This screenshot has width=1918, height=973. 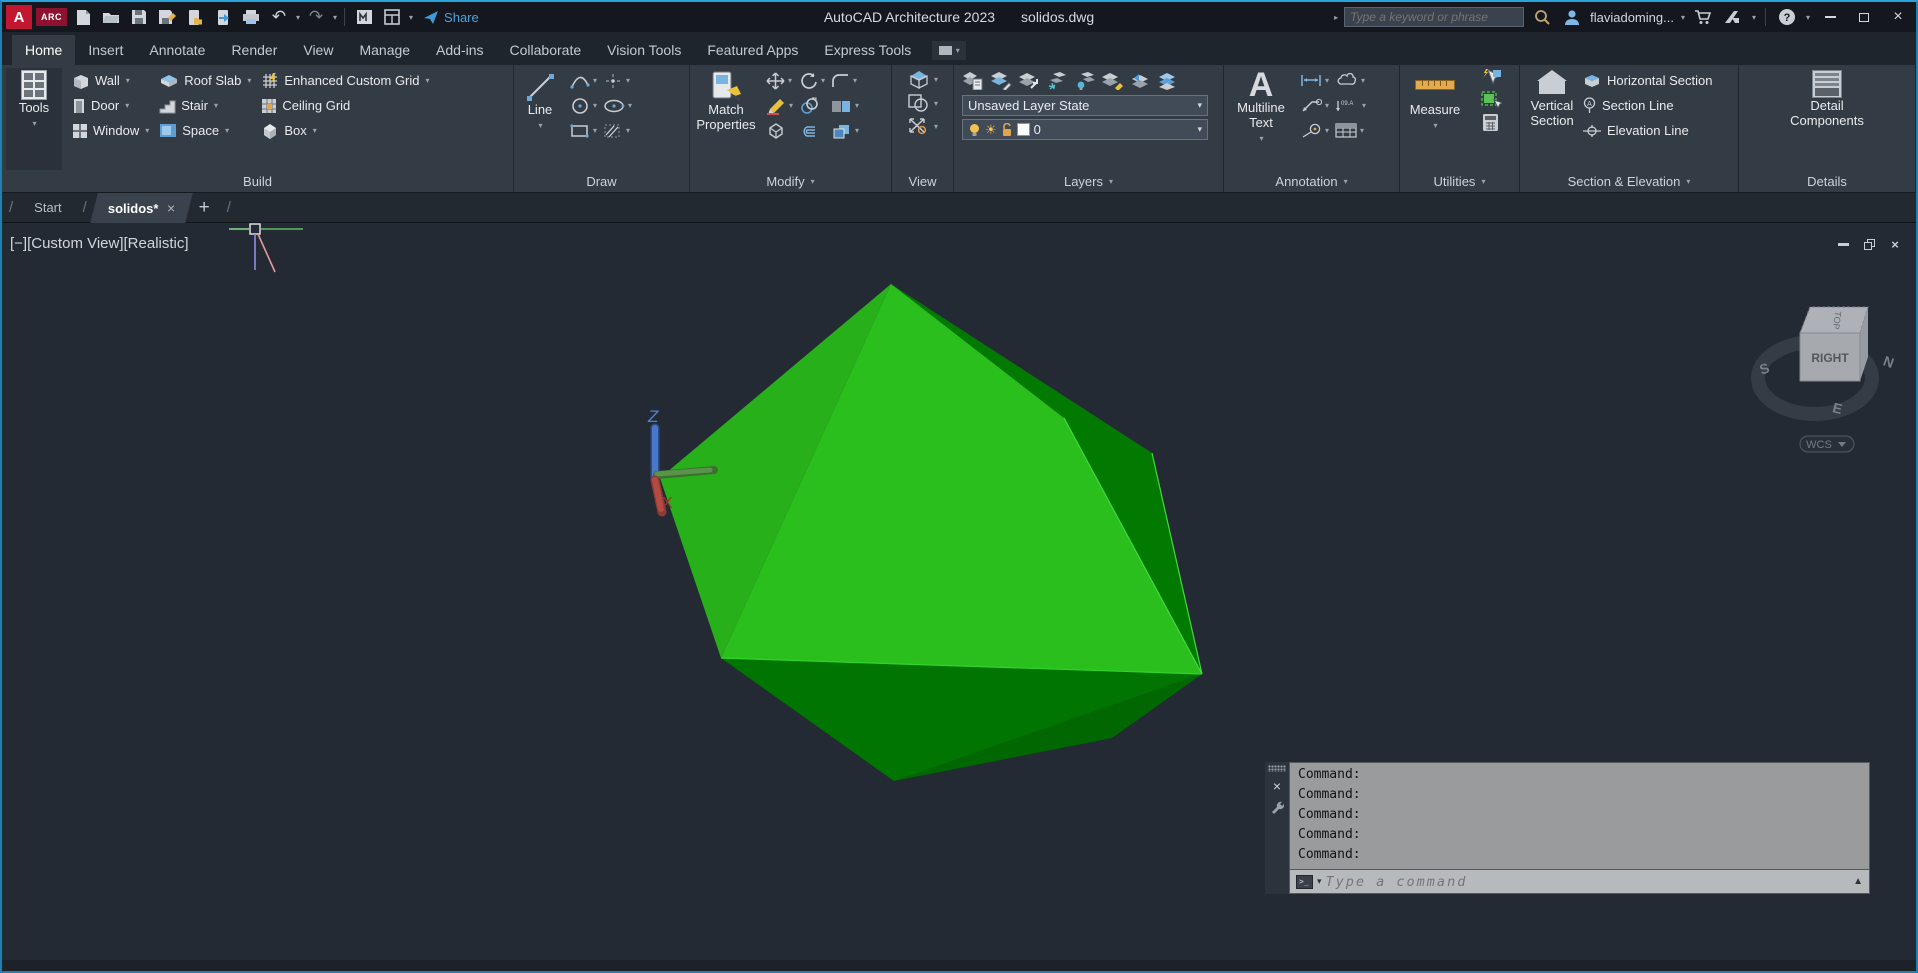 I want to click on layer-lock-button, so click(x=1113, y=80).